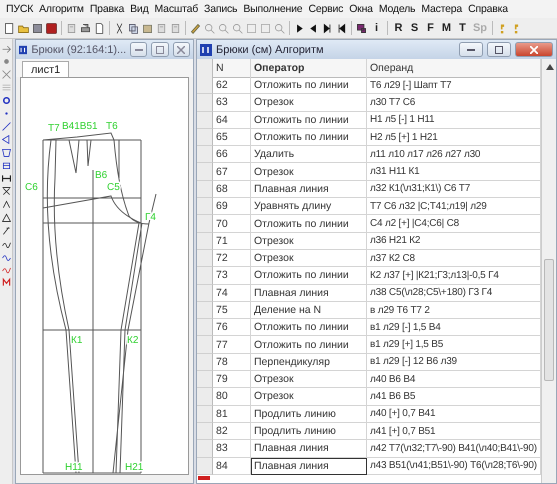  Describe the element at coordinates (454, 85) in the screenshot. I see `table-cell: Т6 л29 [-] Шапт Т7` at that location.